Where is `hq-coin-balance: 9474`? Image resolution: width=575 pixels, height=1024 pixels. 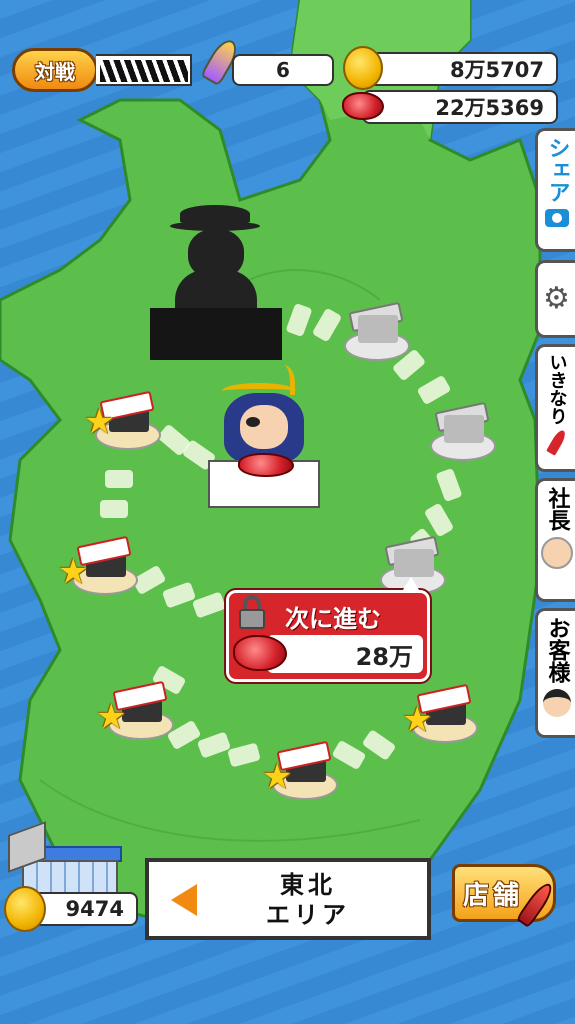 hq-coin-balance: 9474 is located at coordinates (94, 909).